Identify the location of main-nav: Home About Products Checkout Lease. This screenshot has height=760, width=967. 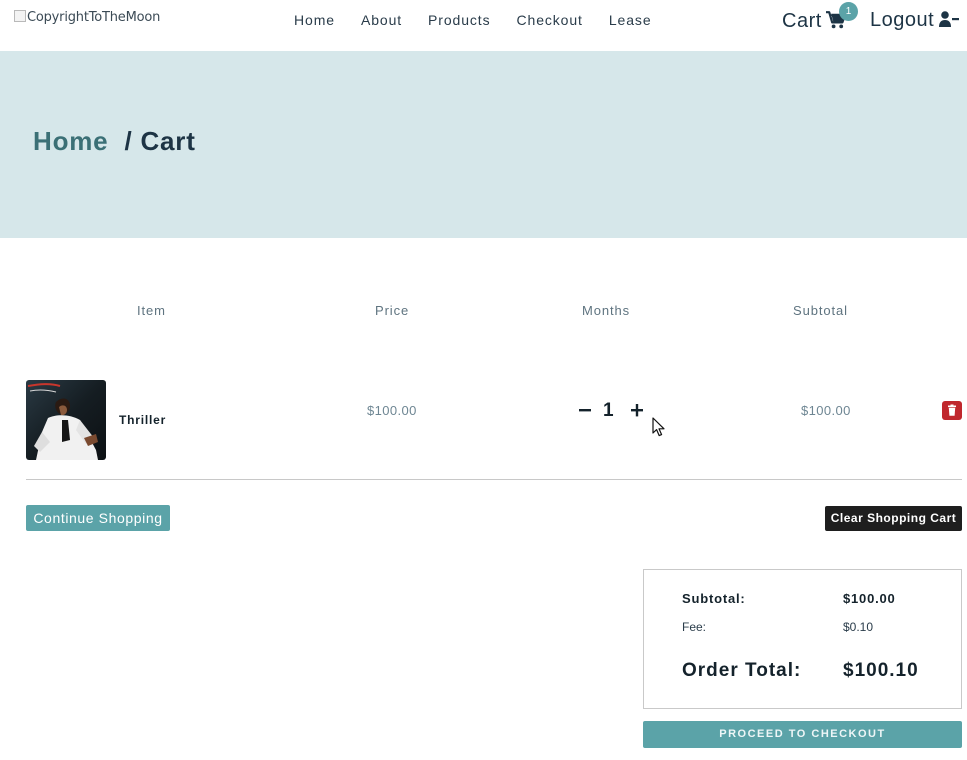
(486, 20).